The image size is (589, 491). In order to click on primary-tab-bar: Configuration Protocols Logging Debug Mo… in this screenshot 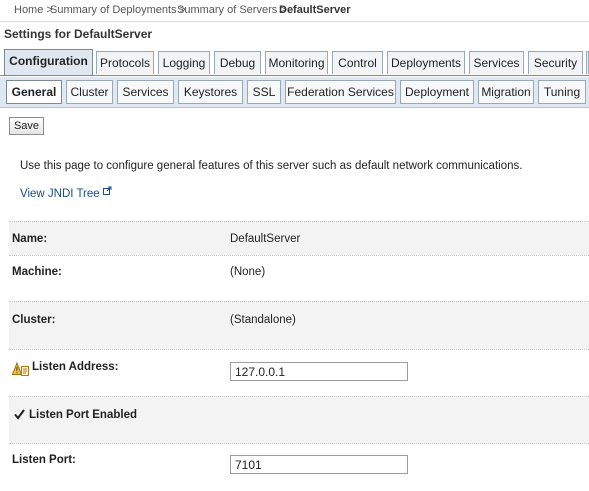, I will do `click(294, 61)`.